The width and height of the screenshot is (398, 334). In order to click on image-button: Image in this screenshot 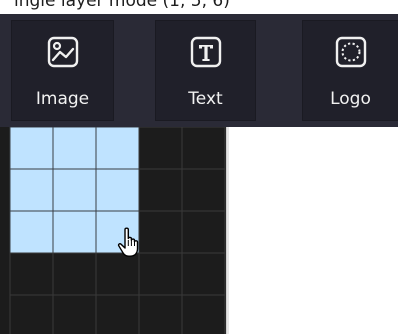, I will do `click(62, 70)`.